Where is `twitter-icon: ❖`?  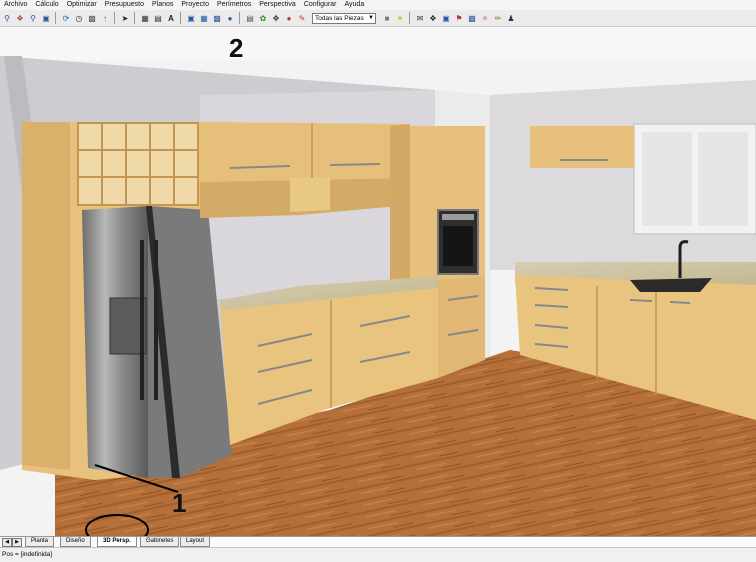 twitter-icon: ❖ is located at coordinates (433, 18).